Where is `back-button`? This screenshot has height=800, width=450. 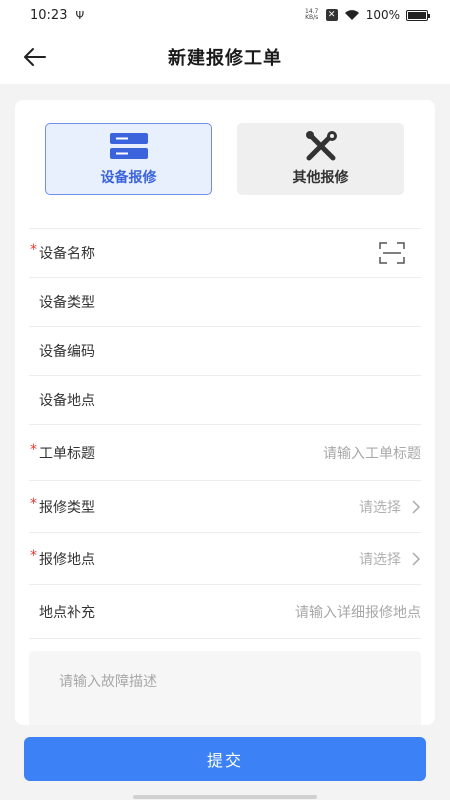
back-button is located at coordinates (35, 57).